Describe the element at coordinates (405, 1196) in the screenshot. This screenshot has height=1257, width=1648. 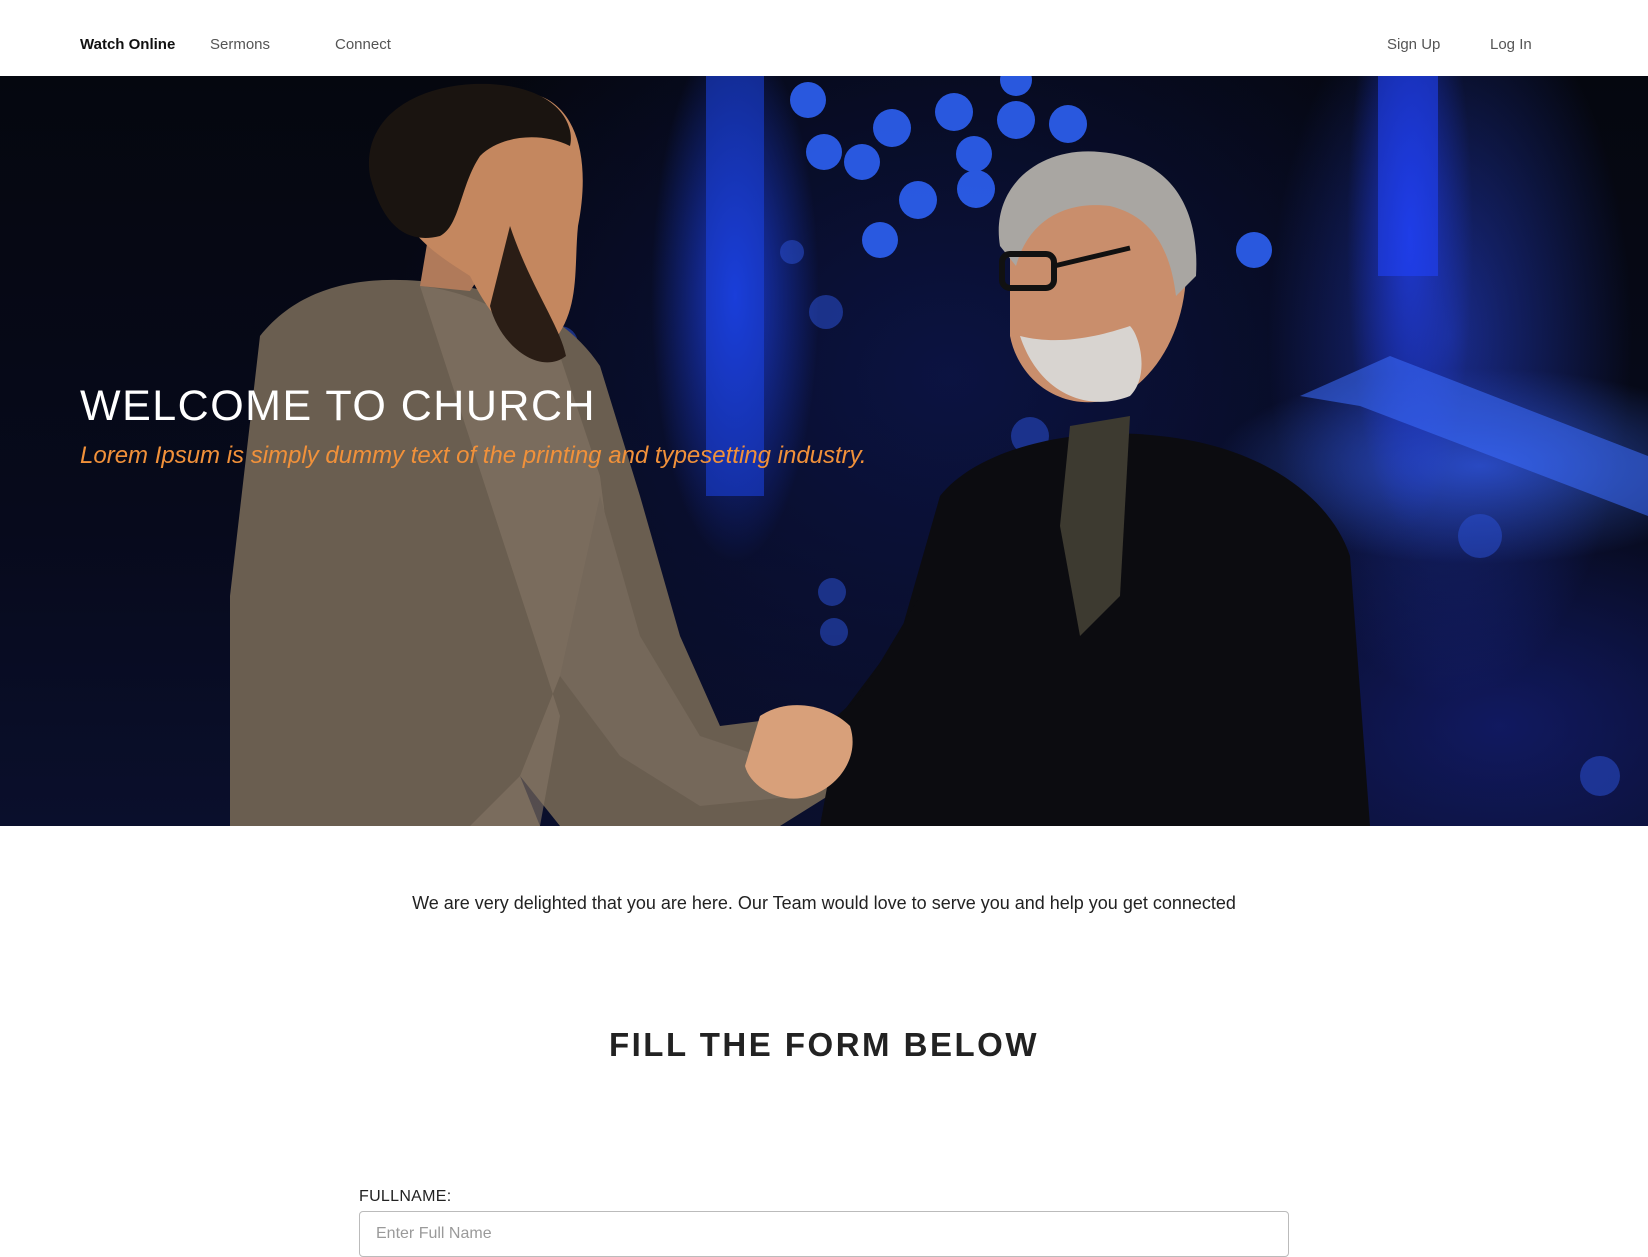
I see `fullname-label: FULLNAME:` at that location.